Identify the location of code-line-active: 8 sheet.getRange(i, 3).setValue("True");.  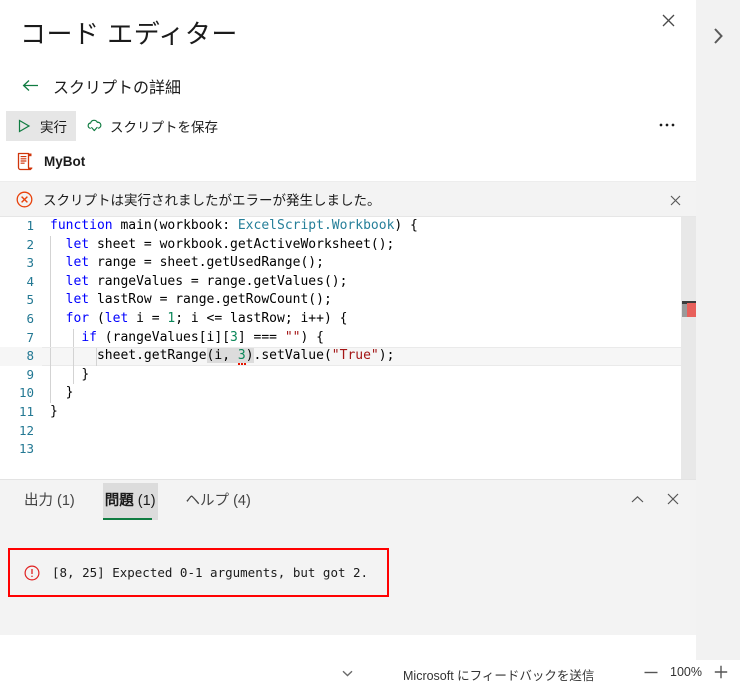
(340, 356).